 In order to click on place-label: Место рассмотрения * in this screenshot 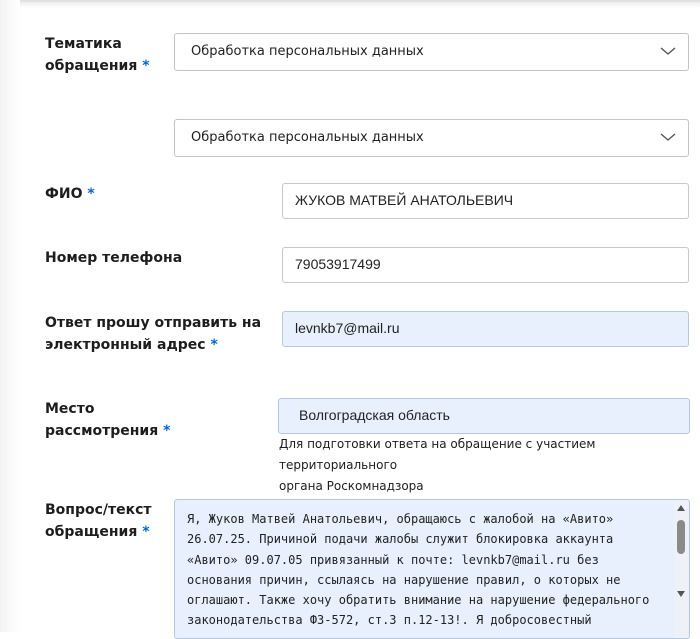, I will do `click(107, 420)`.